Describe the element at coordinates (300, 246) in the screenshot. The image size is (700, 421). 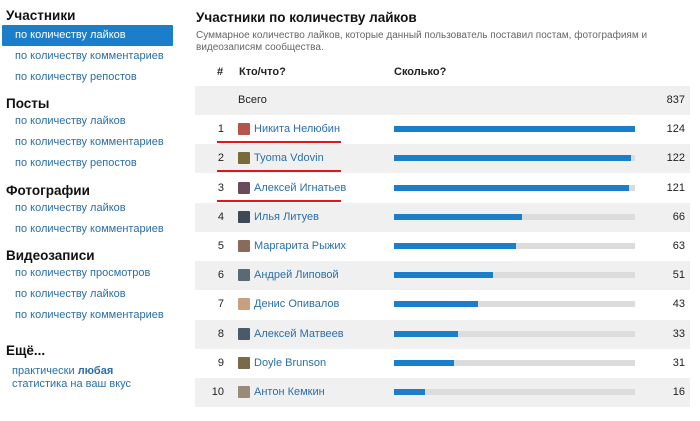
I see `user-name-link: Маргарита Рыжих` at that location.